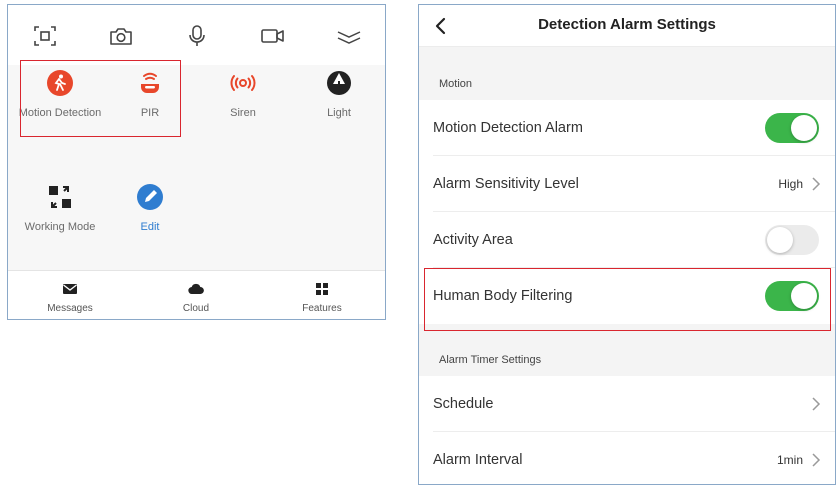 This screenshot has width=838, height=487. I want to click on feature-motion-detection: Motion Detection, so click(60, 94).